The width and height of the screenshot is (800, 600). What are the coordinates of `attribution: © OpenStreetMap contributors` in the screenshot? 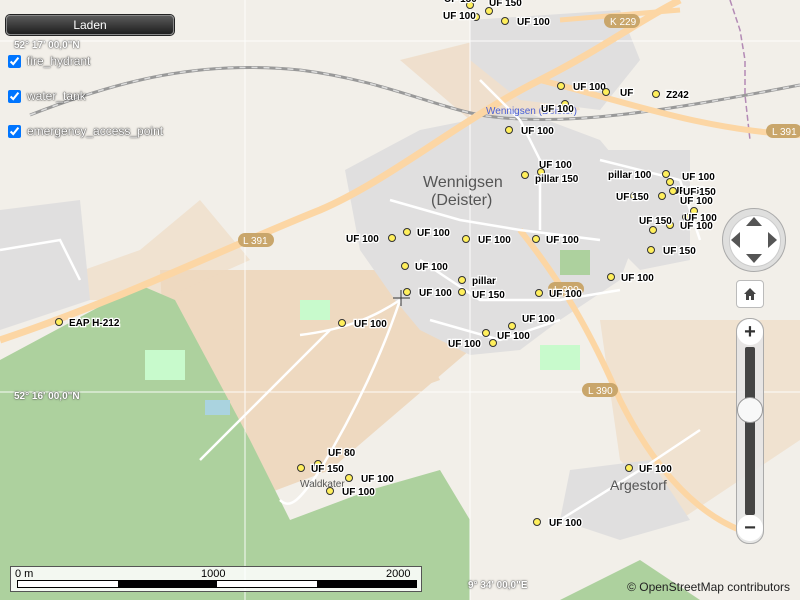 It's located at (708, 587).